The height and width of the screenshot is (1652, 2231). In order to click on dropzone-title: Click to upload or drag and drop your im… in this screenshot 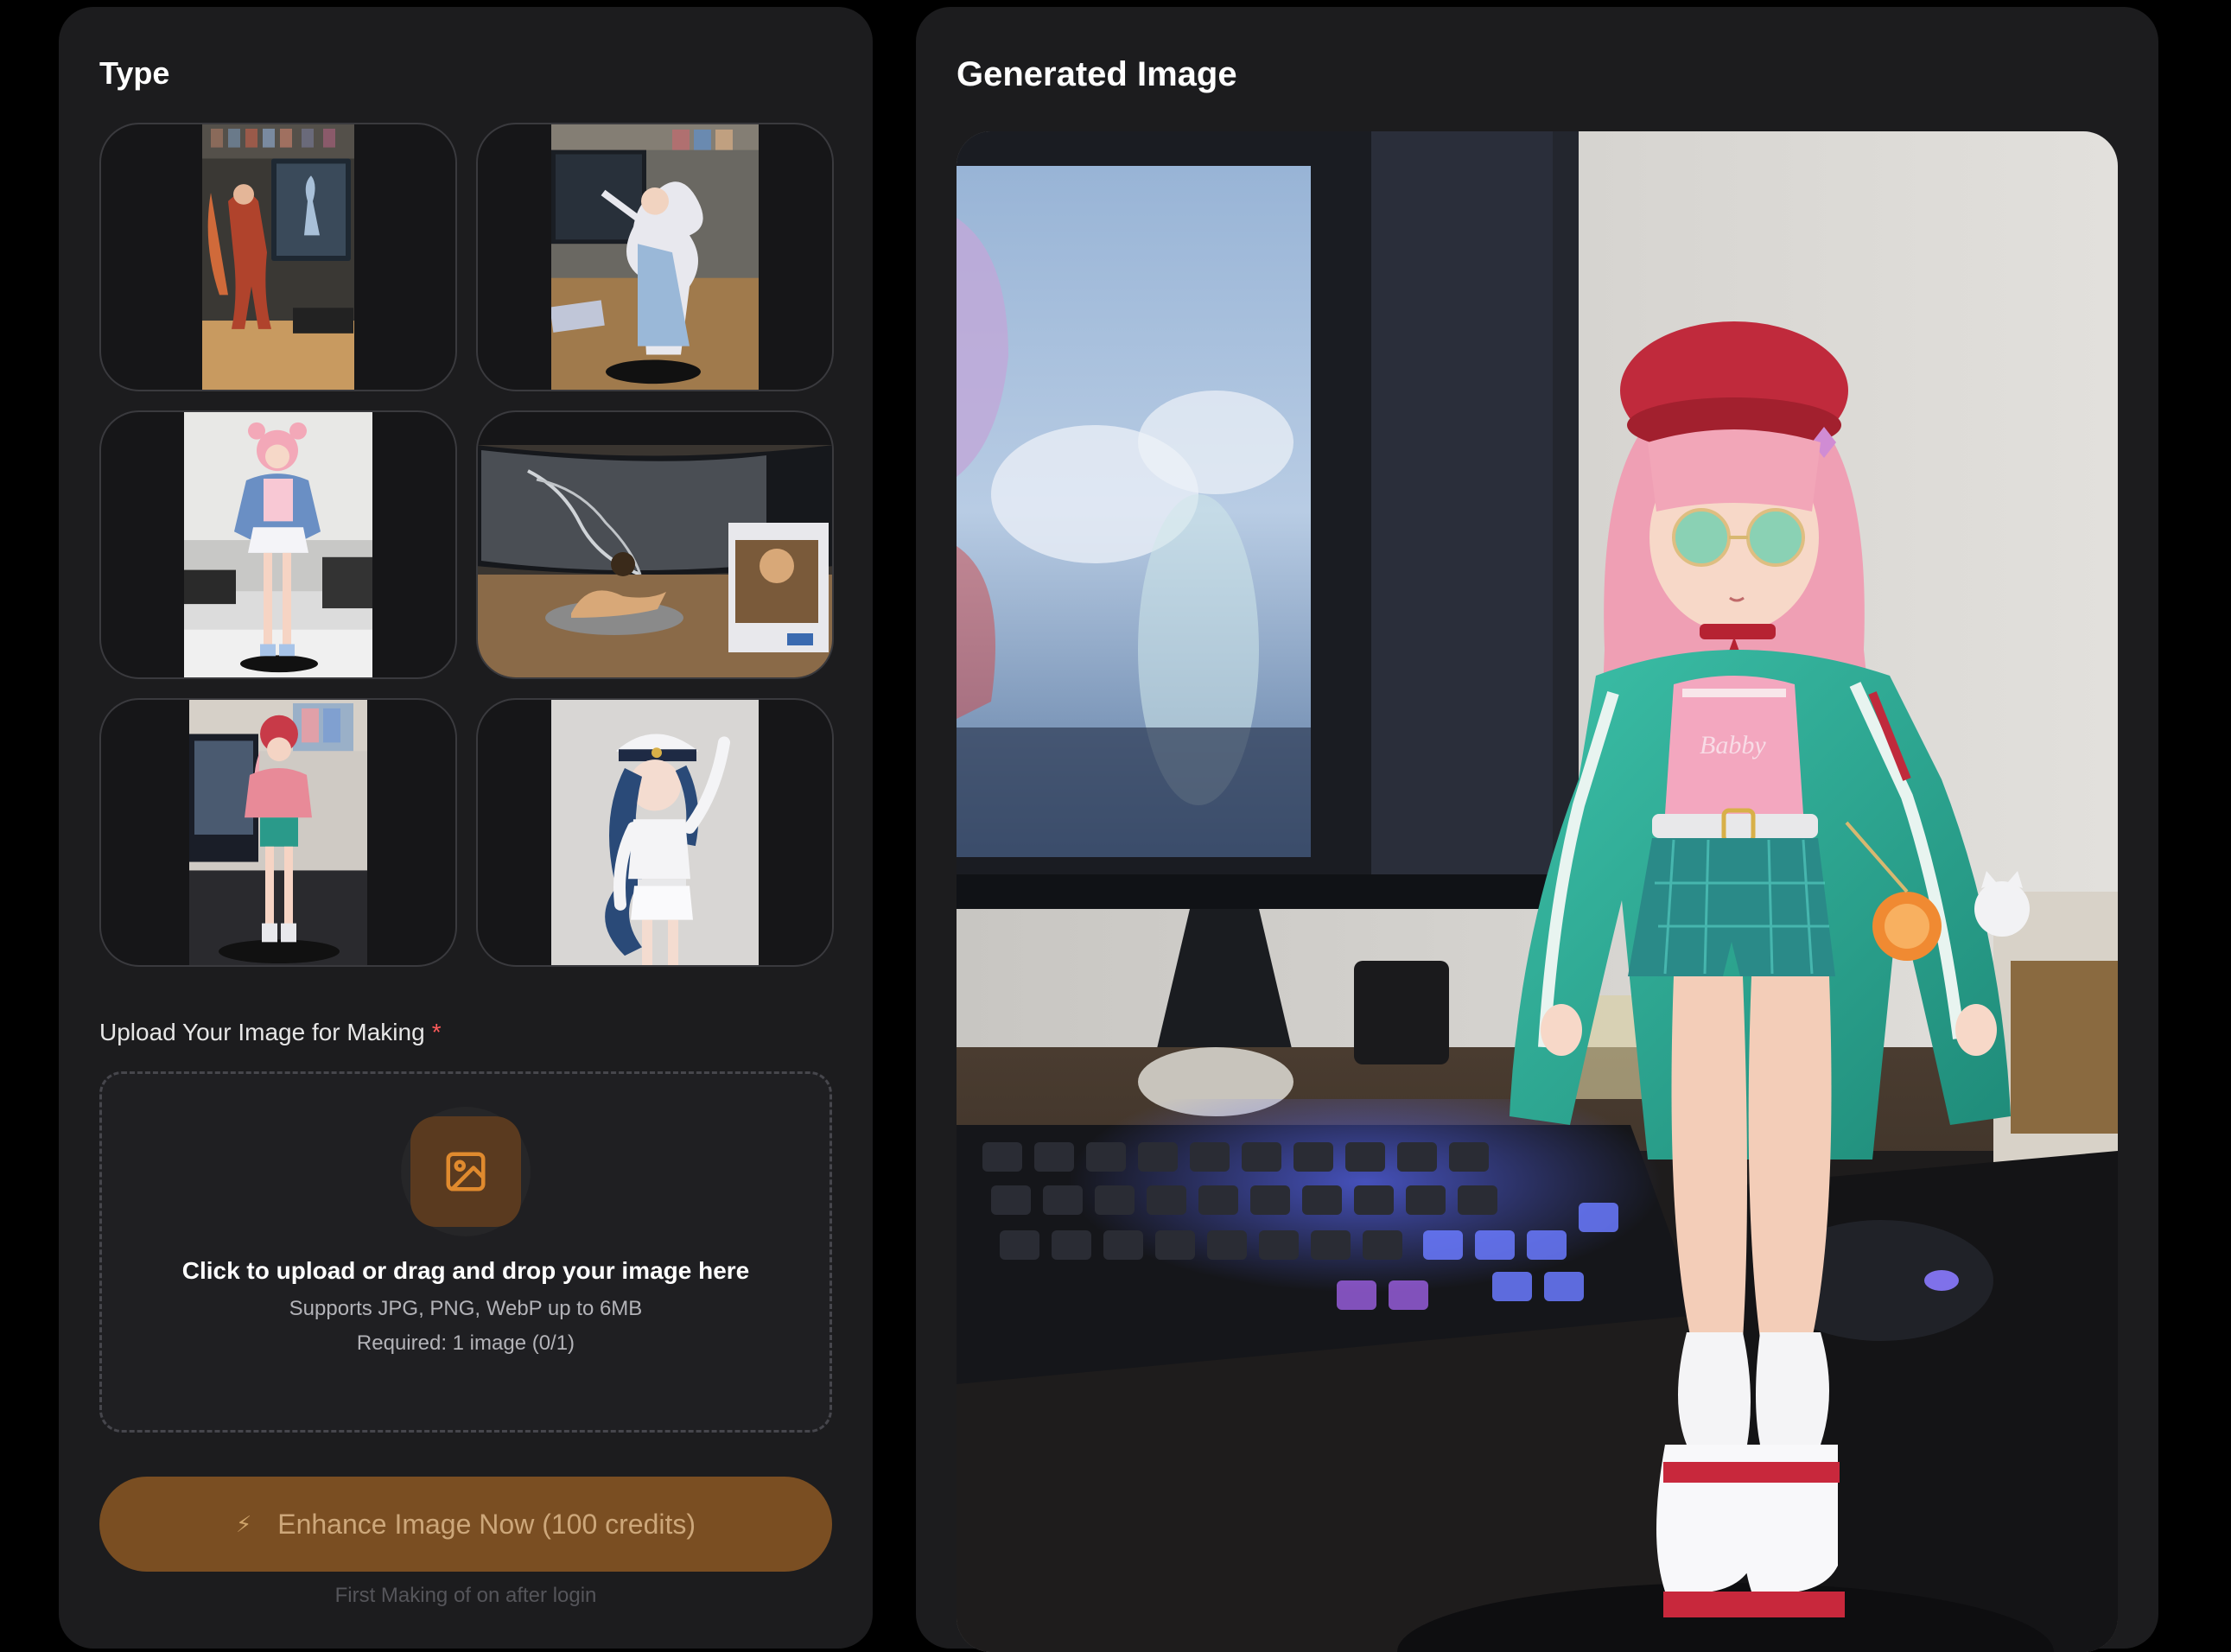, I will do `click(465, 1271)`.